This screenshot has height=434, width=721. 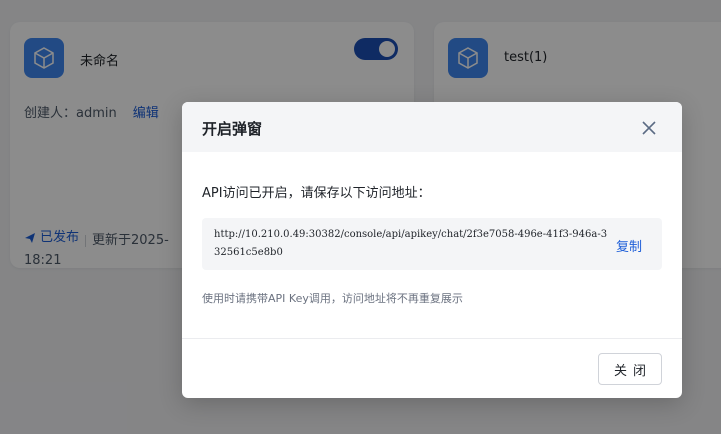 I want to click on close-icon, so click(x=649, y=128).